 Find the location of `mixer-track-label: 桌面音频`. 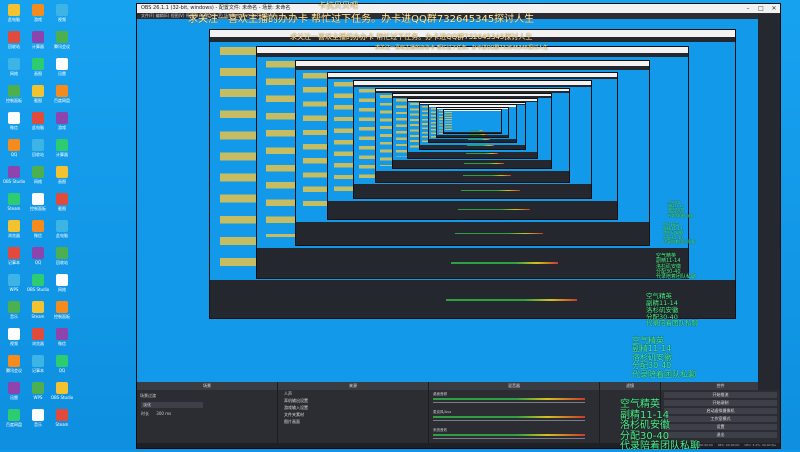

mixer-track-label: 桌面音频 is located at coordinates (440, 394).